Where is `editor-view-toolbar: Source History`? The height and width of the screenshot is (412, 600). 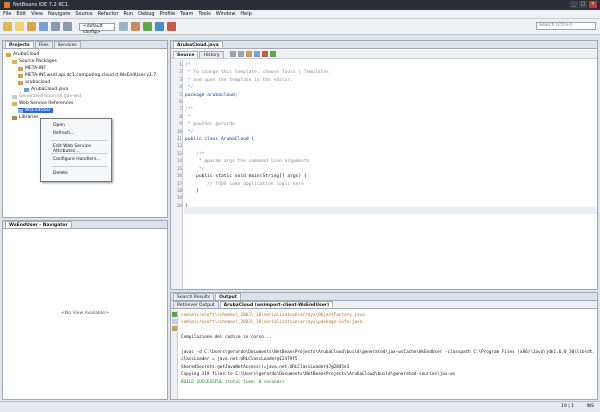 editor-view-toolbar: Source History is located at coordinates (384, 54).